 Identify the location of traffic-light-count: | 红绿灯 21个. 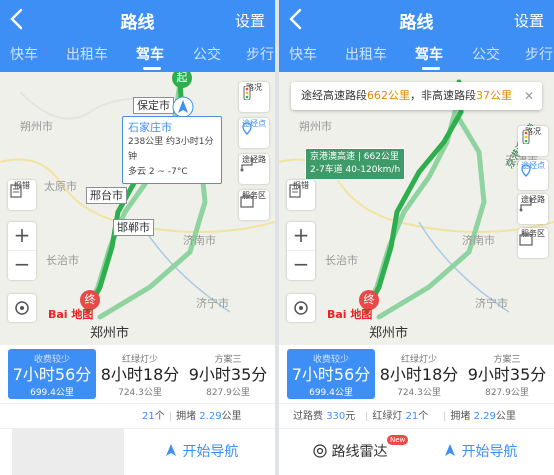
(397, 416).